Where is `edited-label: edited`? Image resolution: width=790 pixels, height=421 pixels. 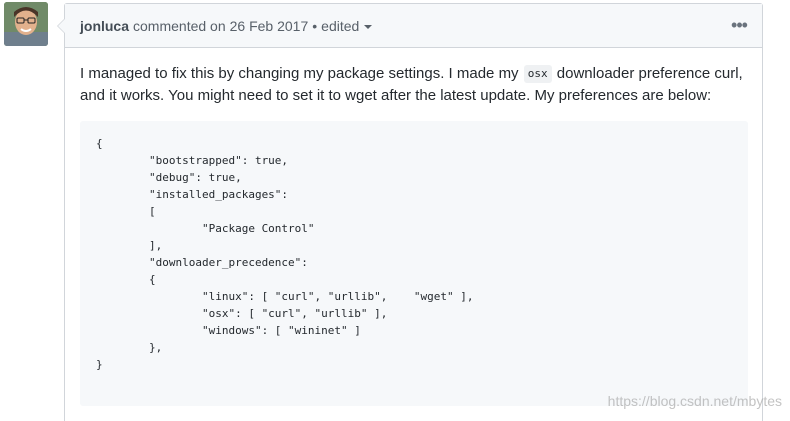
edited-label: edited is located at coordinates (340, 25).